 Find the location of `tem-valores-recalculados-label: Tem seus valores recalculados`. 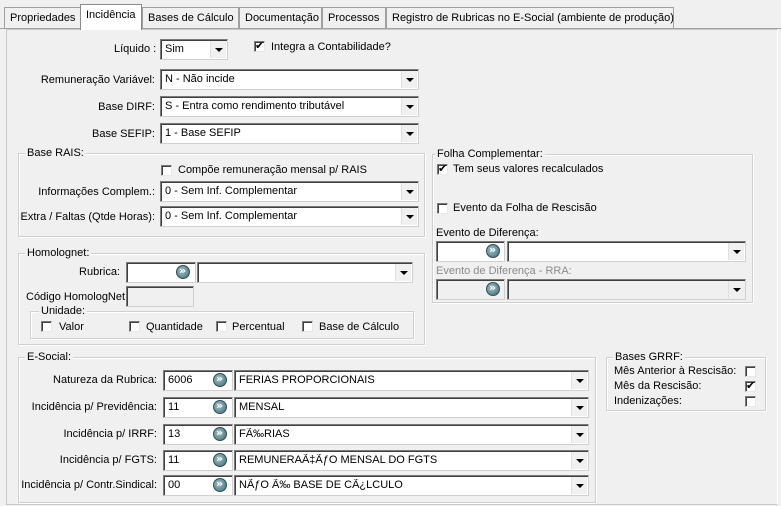

tem-valores-recalculados-label: Tem seus valores recalculados is located at coordinates (528, 169).